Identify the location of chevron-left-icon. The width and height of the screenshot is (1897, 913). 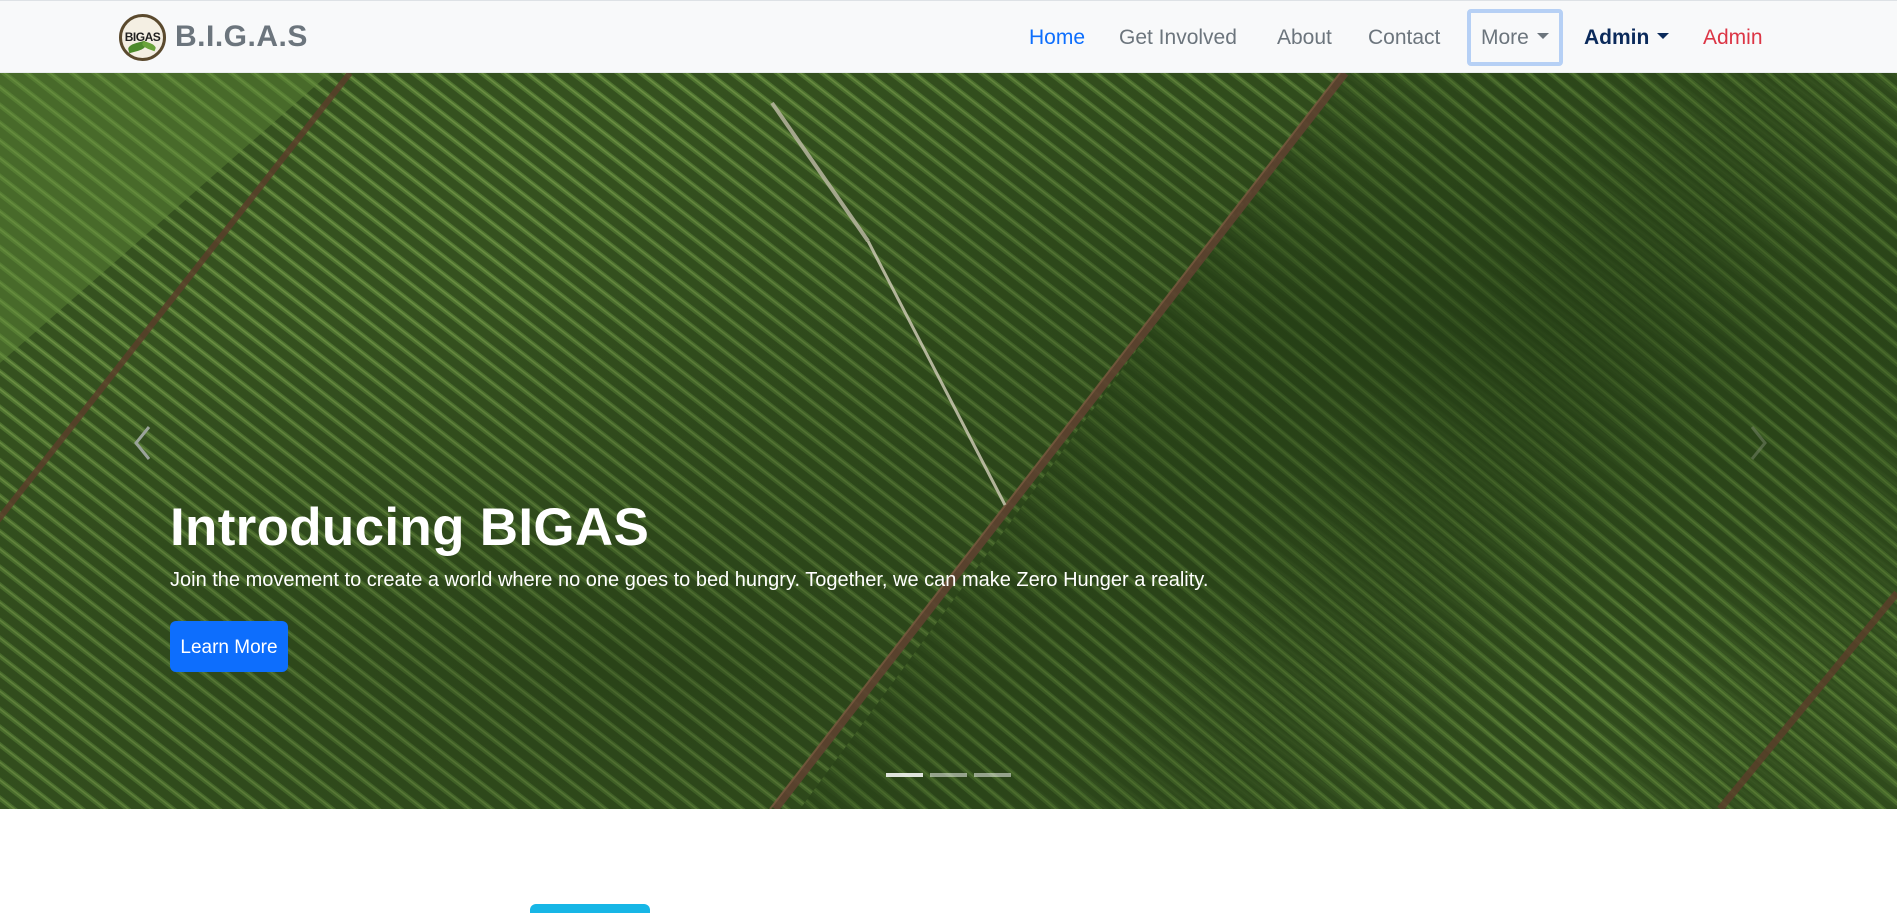
(142, 443).